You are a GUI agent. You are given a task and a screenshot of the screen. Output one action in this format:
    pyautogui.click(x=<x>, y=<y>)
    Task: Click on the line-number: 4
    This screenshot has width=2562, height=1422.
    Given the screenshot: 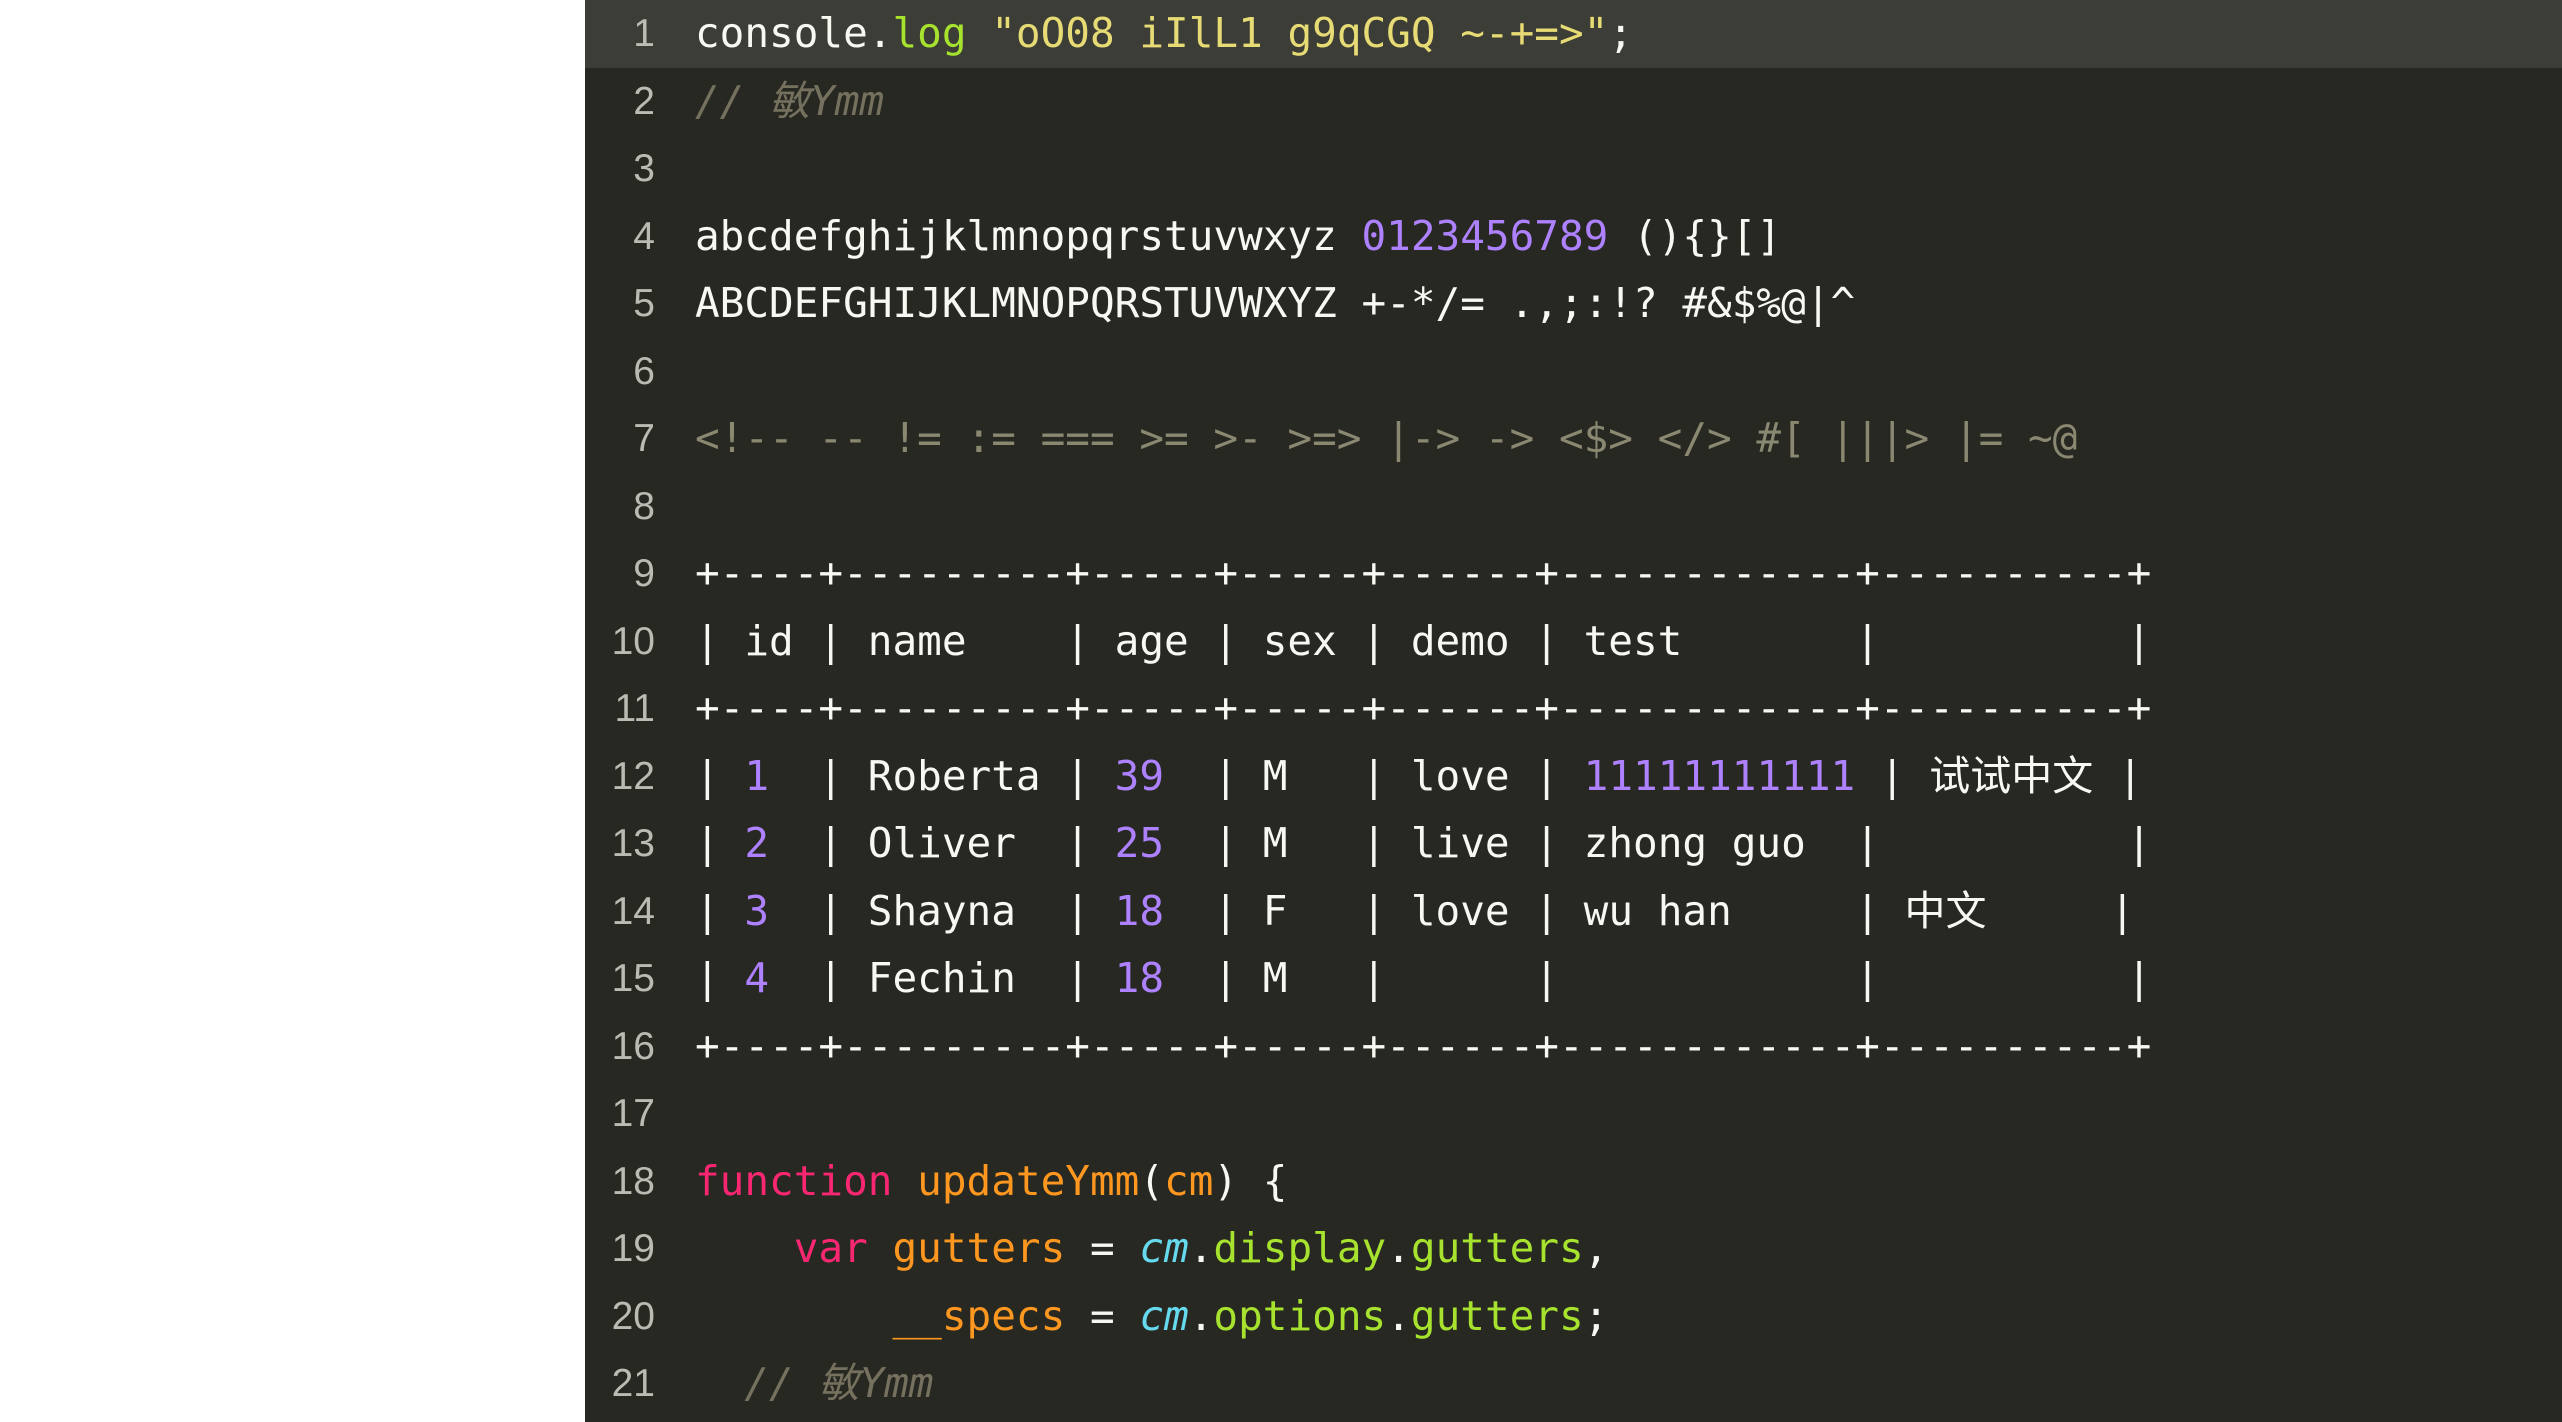 What is the action you would take?
    pyautogui.click(x=620, y=237)
    